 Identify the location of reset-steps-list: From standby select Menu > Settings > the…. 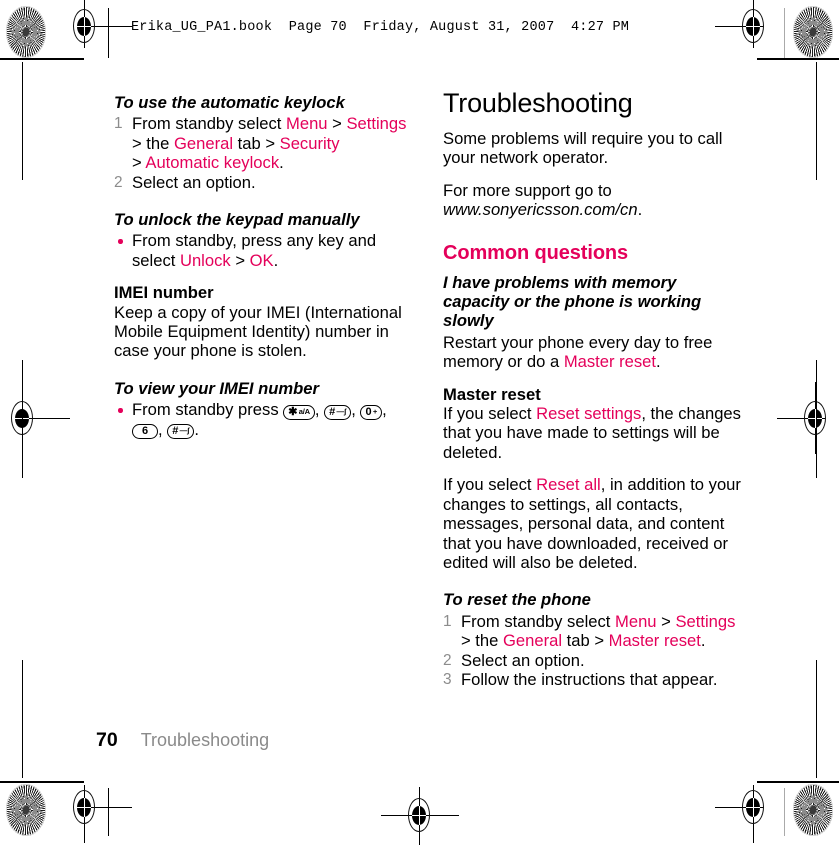
(594, 651).